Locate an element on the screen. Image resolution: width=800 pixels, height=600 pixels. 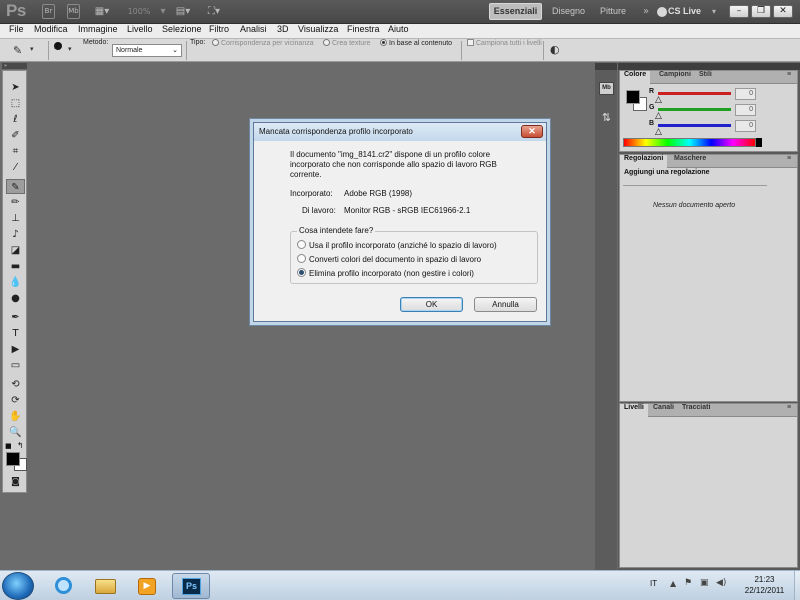
menu-3d: 3D is located at coordinates (283, 31).